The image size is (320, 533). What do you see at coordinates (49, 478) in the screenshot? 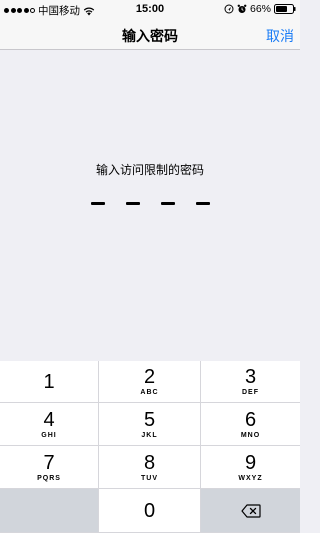
I see `key-letters: PQRS` at bounding box center [49, 478].